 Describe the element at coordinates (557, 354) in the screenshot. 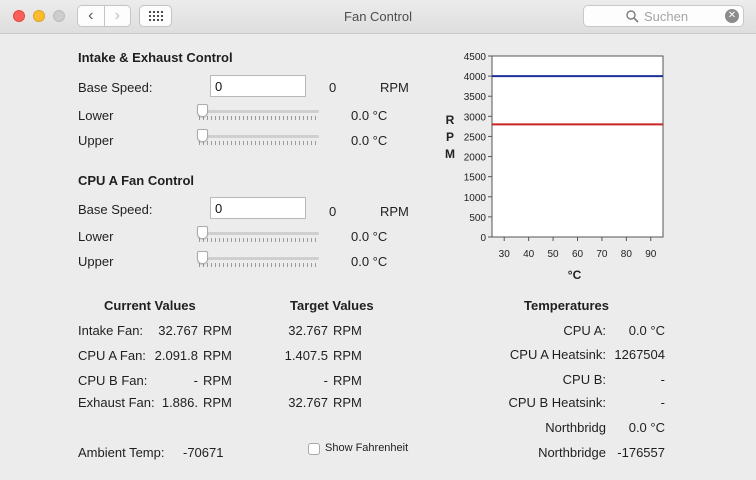

I see `temp-label-cpu-a-heatsink: CPU A Heatsink:` at that location.